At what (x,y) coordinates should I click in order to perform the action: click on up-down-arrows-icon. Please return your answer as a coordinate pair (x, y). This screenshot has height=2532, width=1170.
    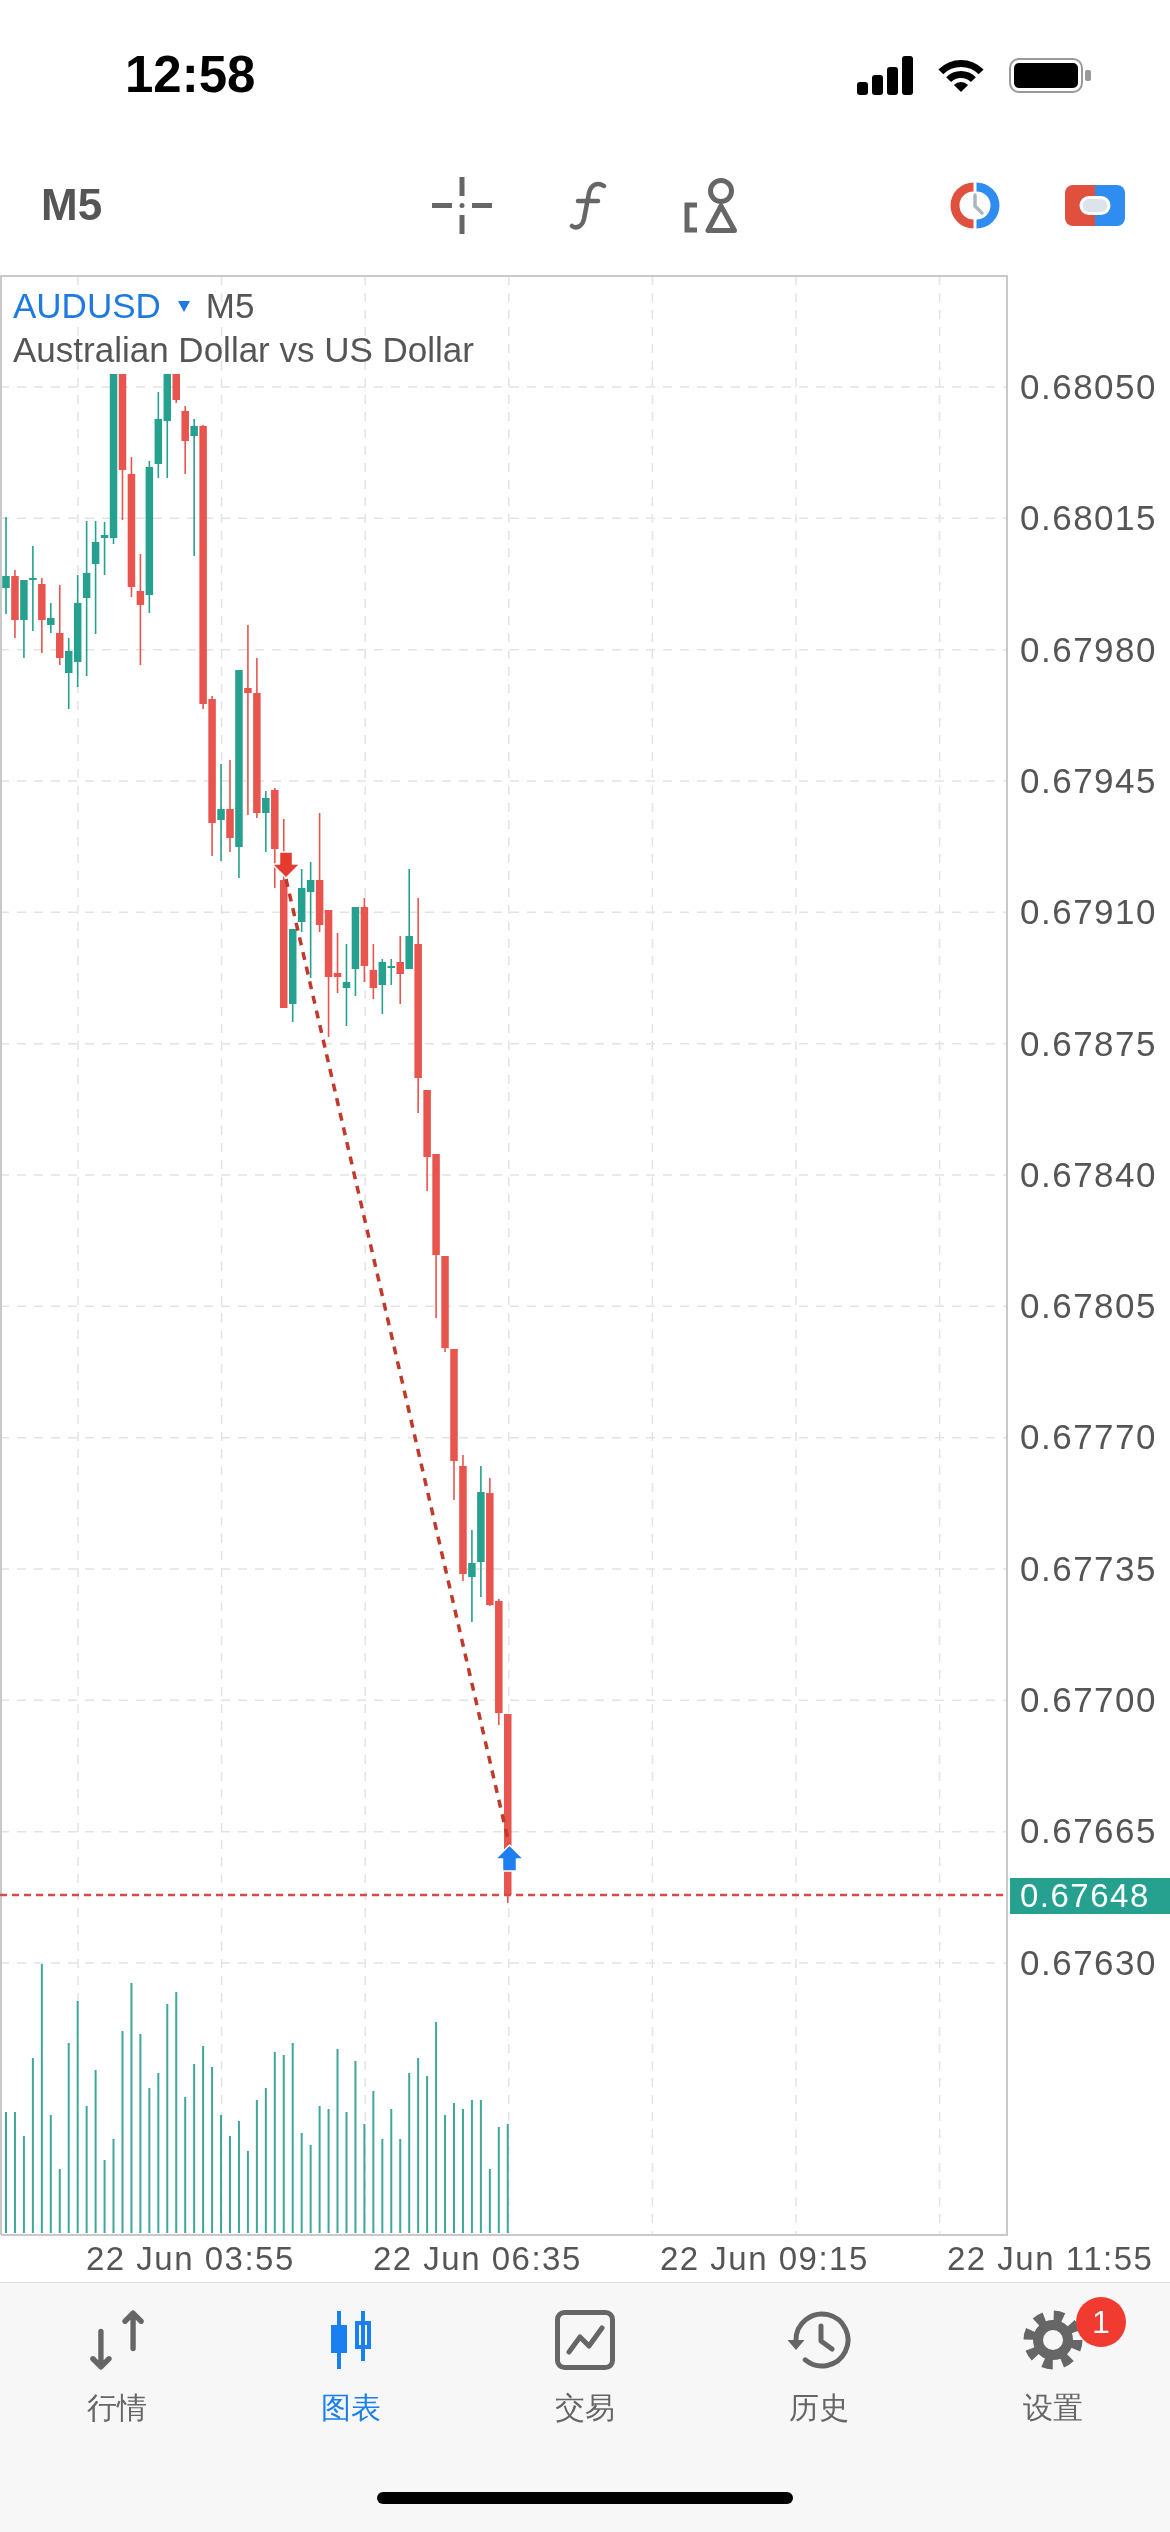
    Looking at the image, I should click on (117, 2340).